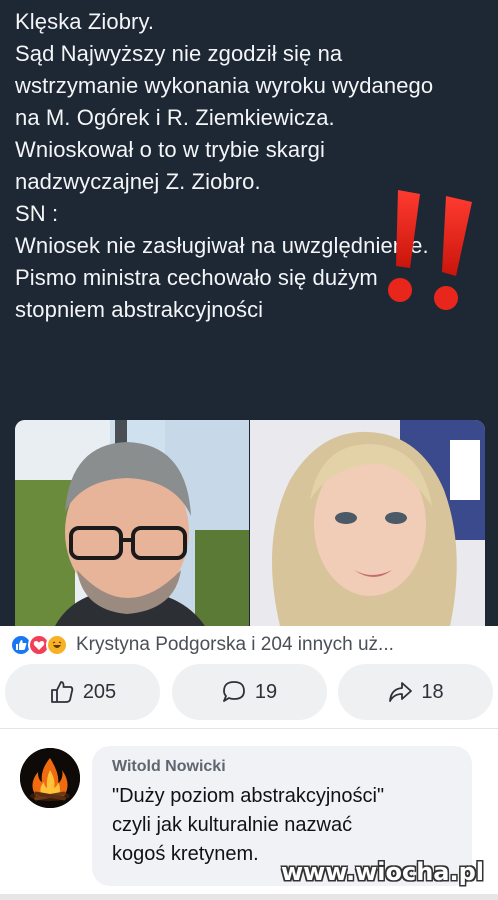 The height and width of the screenshot is (900, 498). I want to click on like-button: 205, so click(82, 692).